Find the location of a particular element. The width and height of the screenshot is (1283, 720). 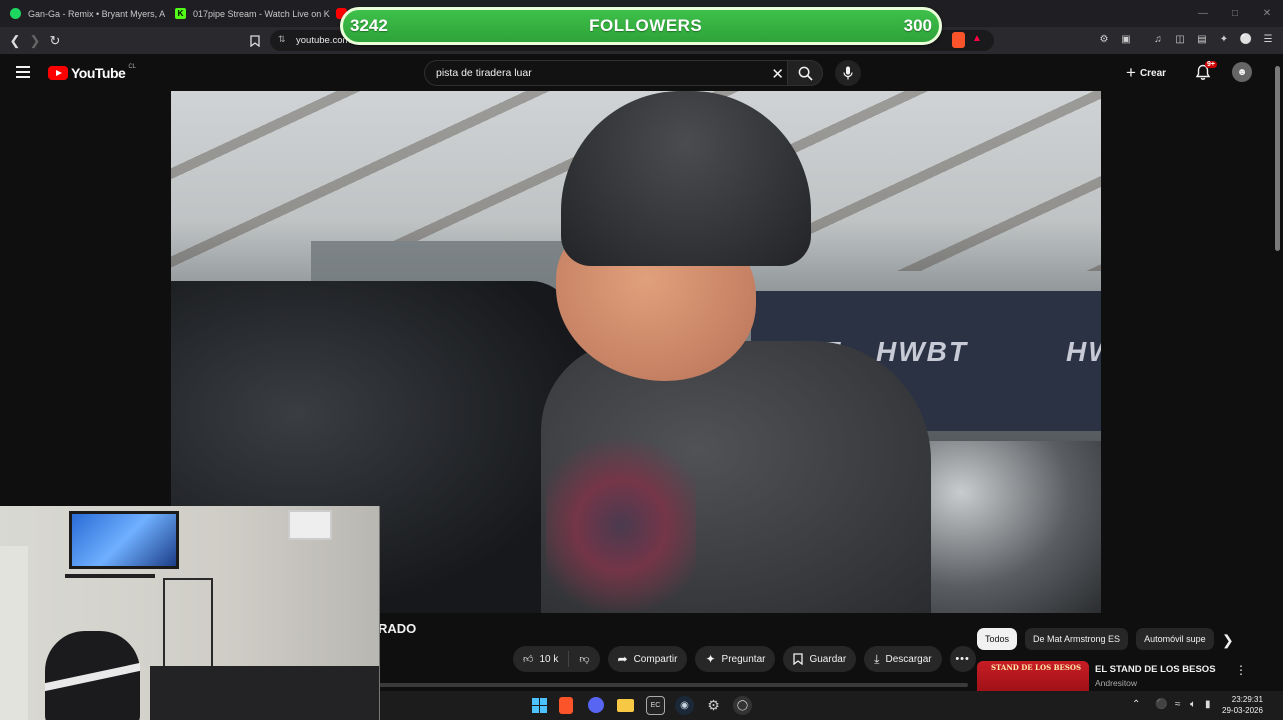

discord-icon is located at coordinates (596, 705).